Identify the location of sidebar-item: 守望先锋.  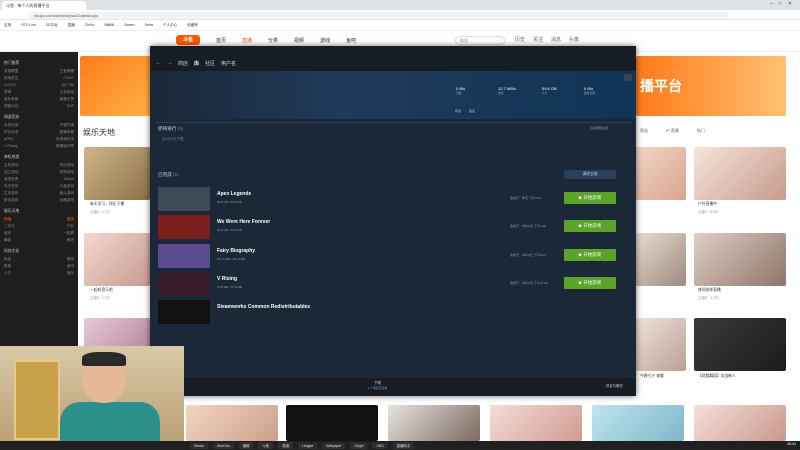
(67, 125).